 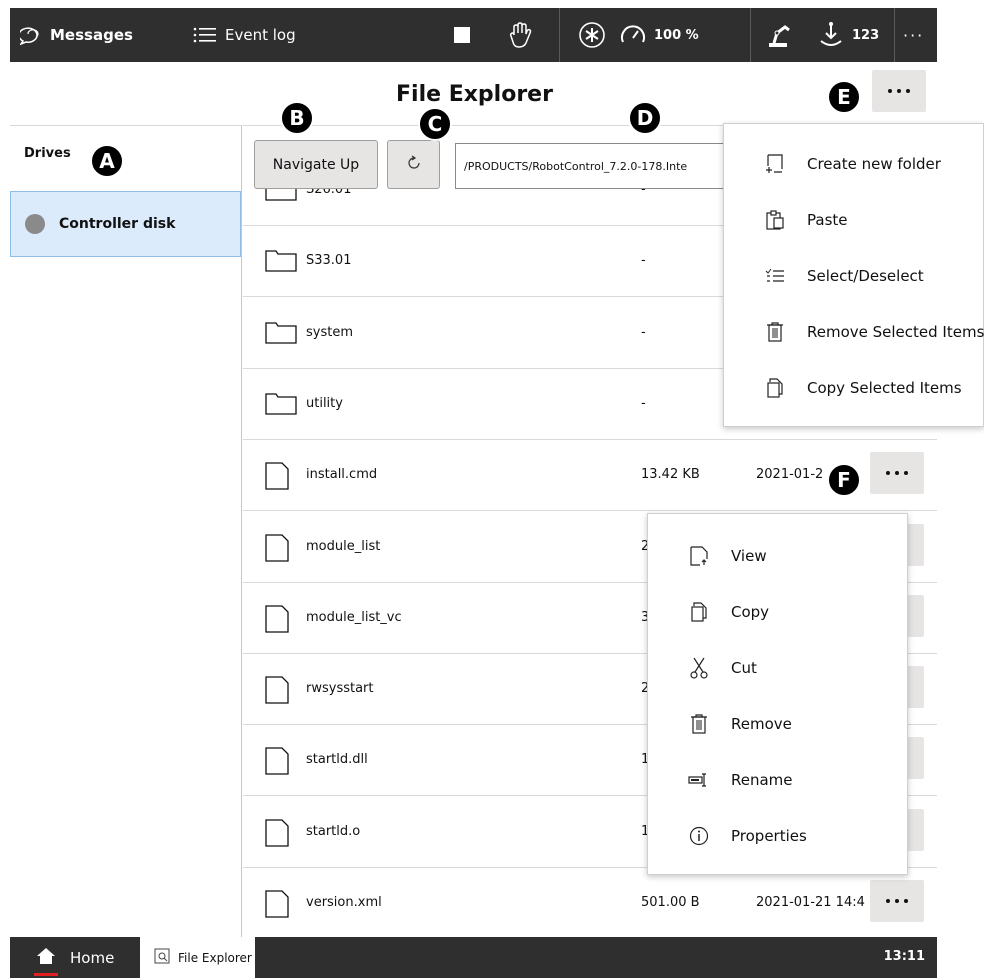 What do you see at coordinates (670, 902) in the screenshot?
I see `file-size: 501.00 B` at bounding box center [670, 902].